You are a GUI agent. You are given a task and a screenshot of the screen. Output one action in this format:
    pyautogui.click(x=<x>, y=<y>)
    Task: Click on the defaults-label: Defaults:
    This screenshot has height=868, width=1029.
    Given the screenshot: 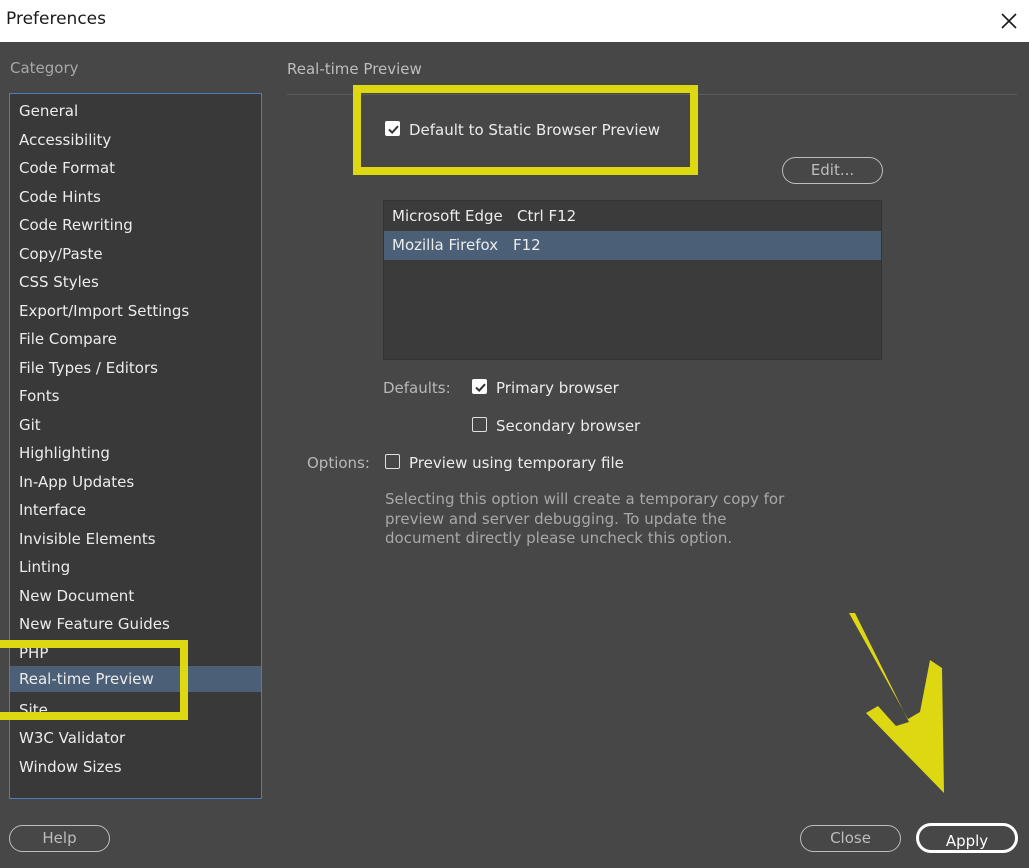 What is the action you would take?
    pyautogui.click(x=417, y=388)
    